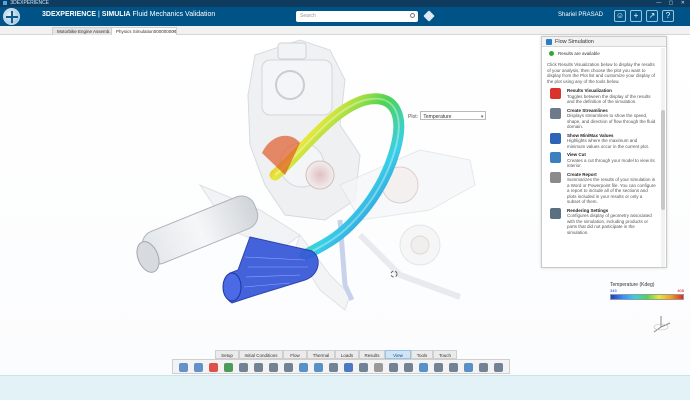  I want to click on view-cut-icon, so click(555, 157).